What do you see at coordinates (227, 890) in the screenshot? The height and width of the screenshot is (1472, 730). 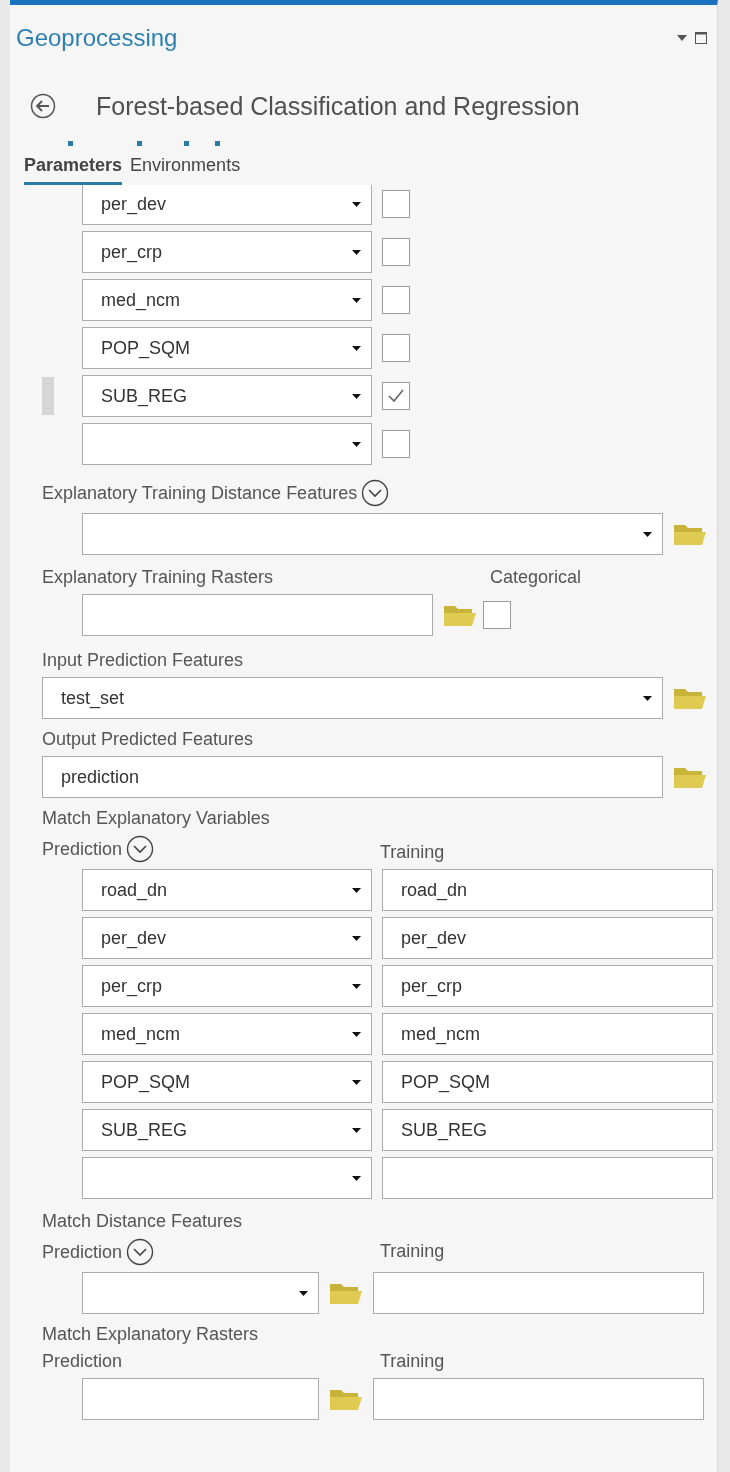 I see `dropdown-field: road_dn` at bounding box center [227, 890].